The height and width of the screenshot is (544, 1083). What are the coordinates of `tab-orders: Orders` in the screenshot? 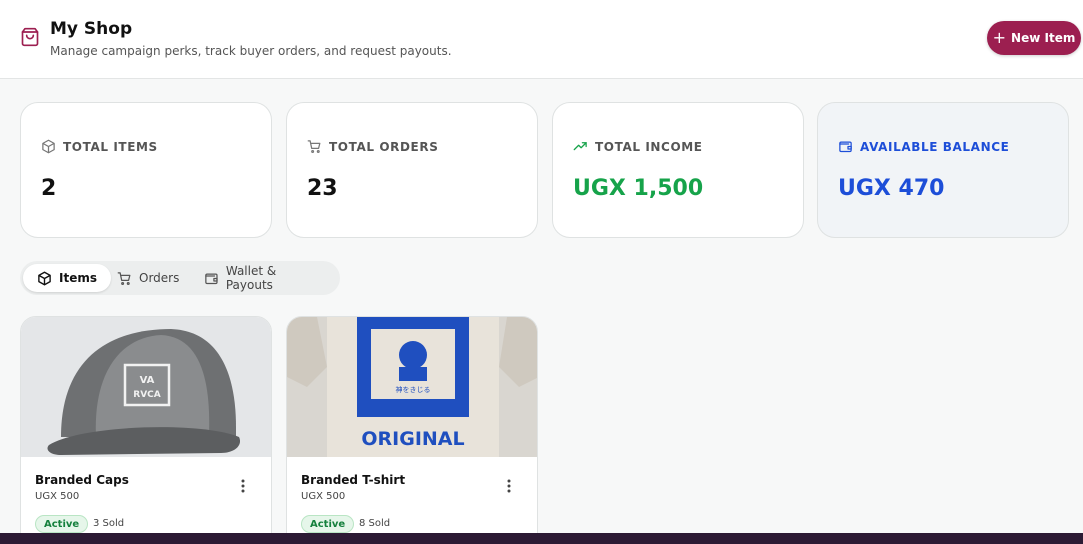 It's located at (148, 278).